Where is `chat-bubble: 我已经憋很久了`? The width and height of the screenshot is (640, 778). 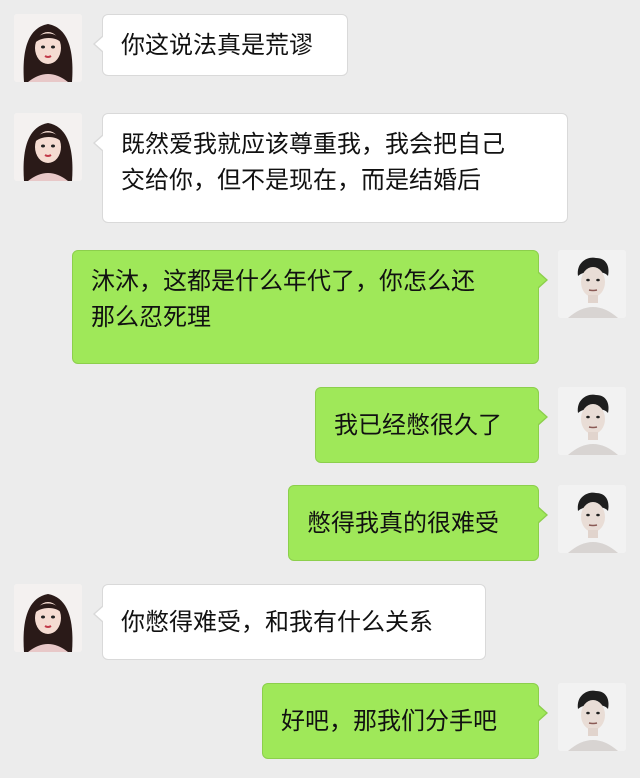
chat-bubble: 我已经憋很久了 is located at coordinates (431, 425).